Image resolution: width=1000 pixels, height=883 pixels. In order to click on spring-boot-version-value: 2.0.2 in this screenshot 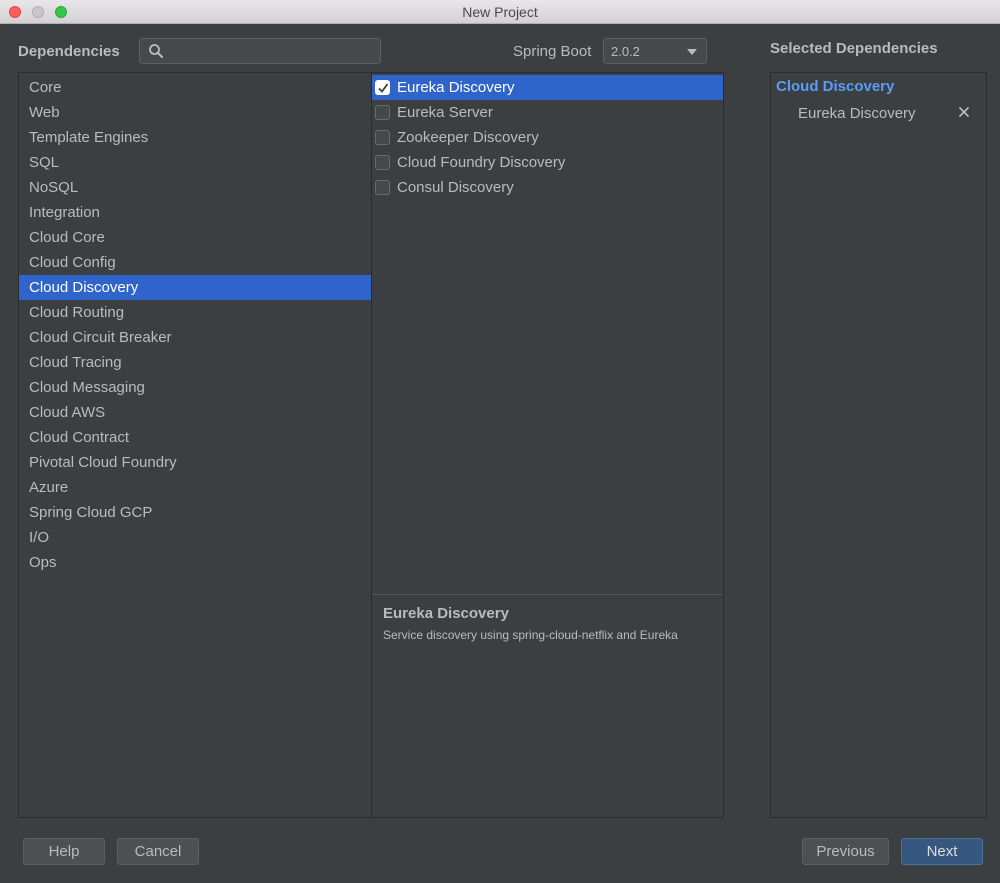, I will do `click(625, 51)`.